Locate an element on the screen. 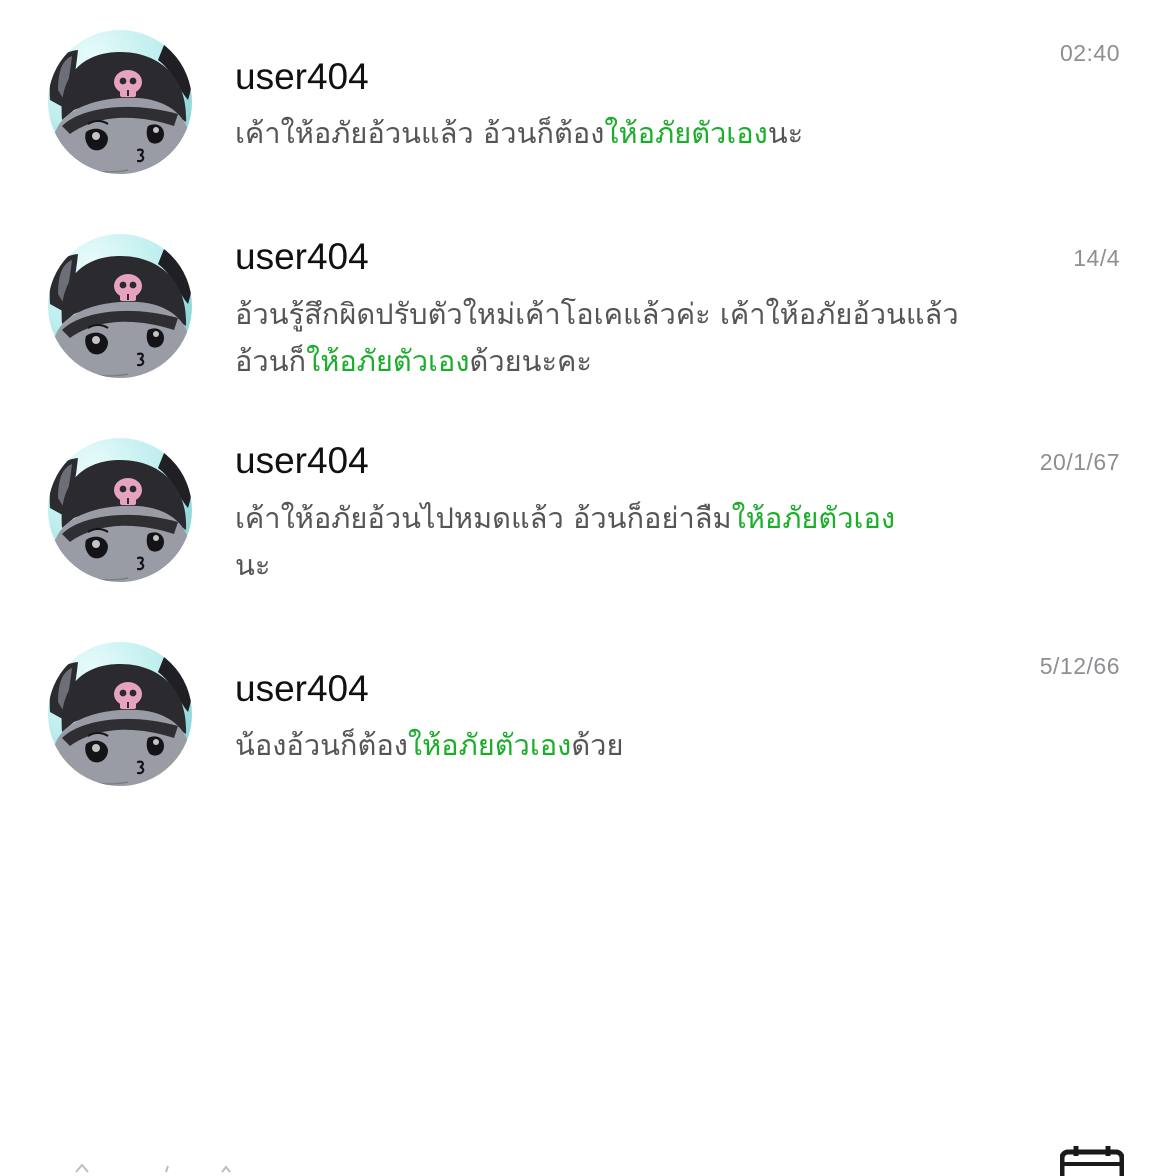 The width and height of the screenshot is (1169, 1176). timestamp: 20/1/67 is located at coordinates (1079, 462).